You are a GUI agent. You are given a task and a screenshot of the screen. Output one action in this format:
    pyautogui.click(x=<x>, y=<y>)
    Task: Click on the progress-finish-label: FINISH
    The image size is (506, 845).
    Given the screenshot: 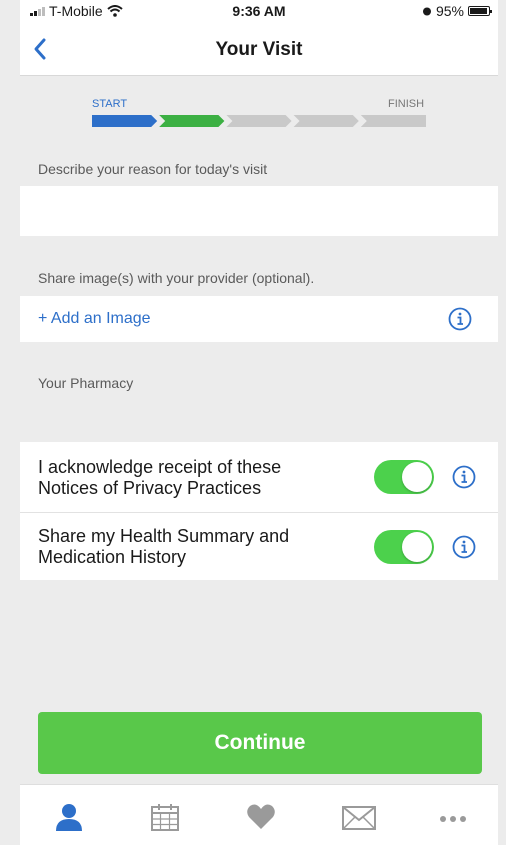 What is the action you would take?
    pyautogui.click(x=406, y=104)
    